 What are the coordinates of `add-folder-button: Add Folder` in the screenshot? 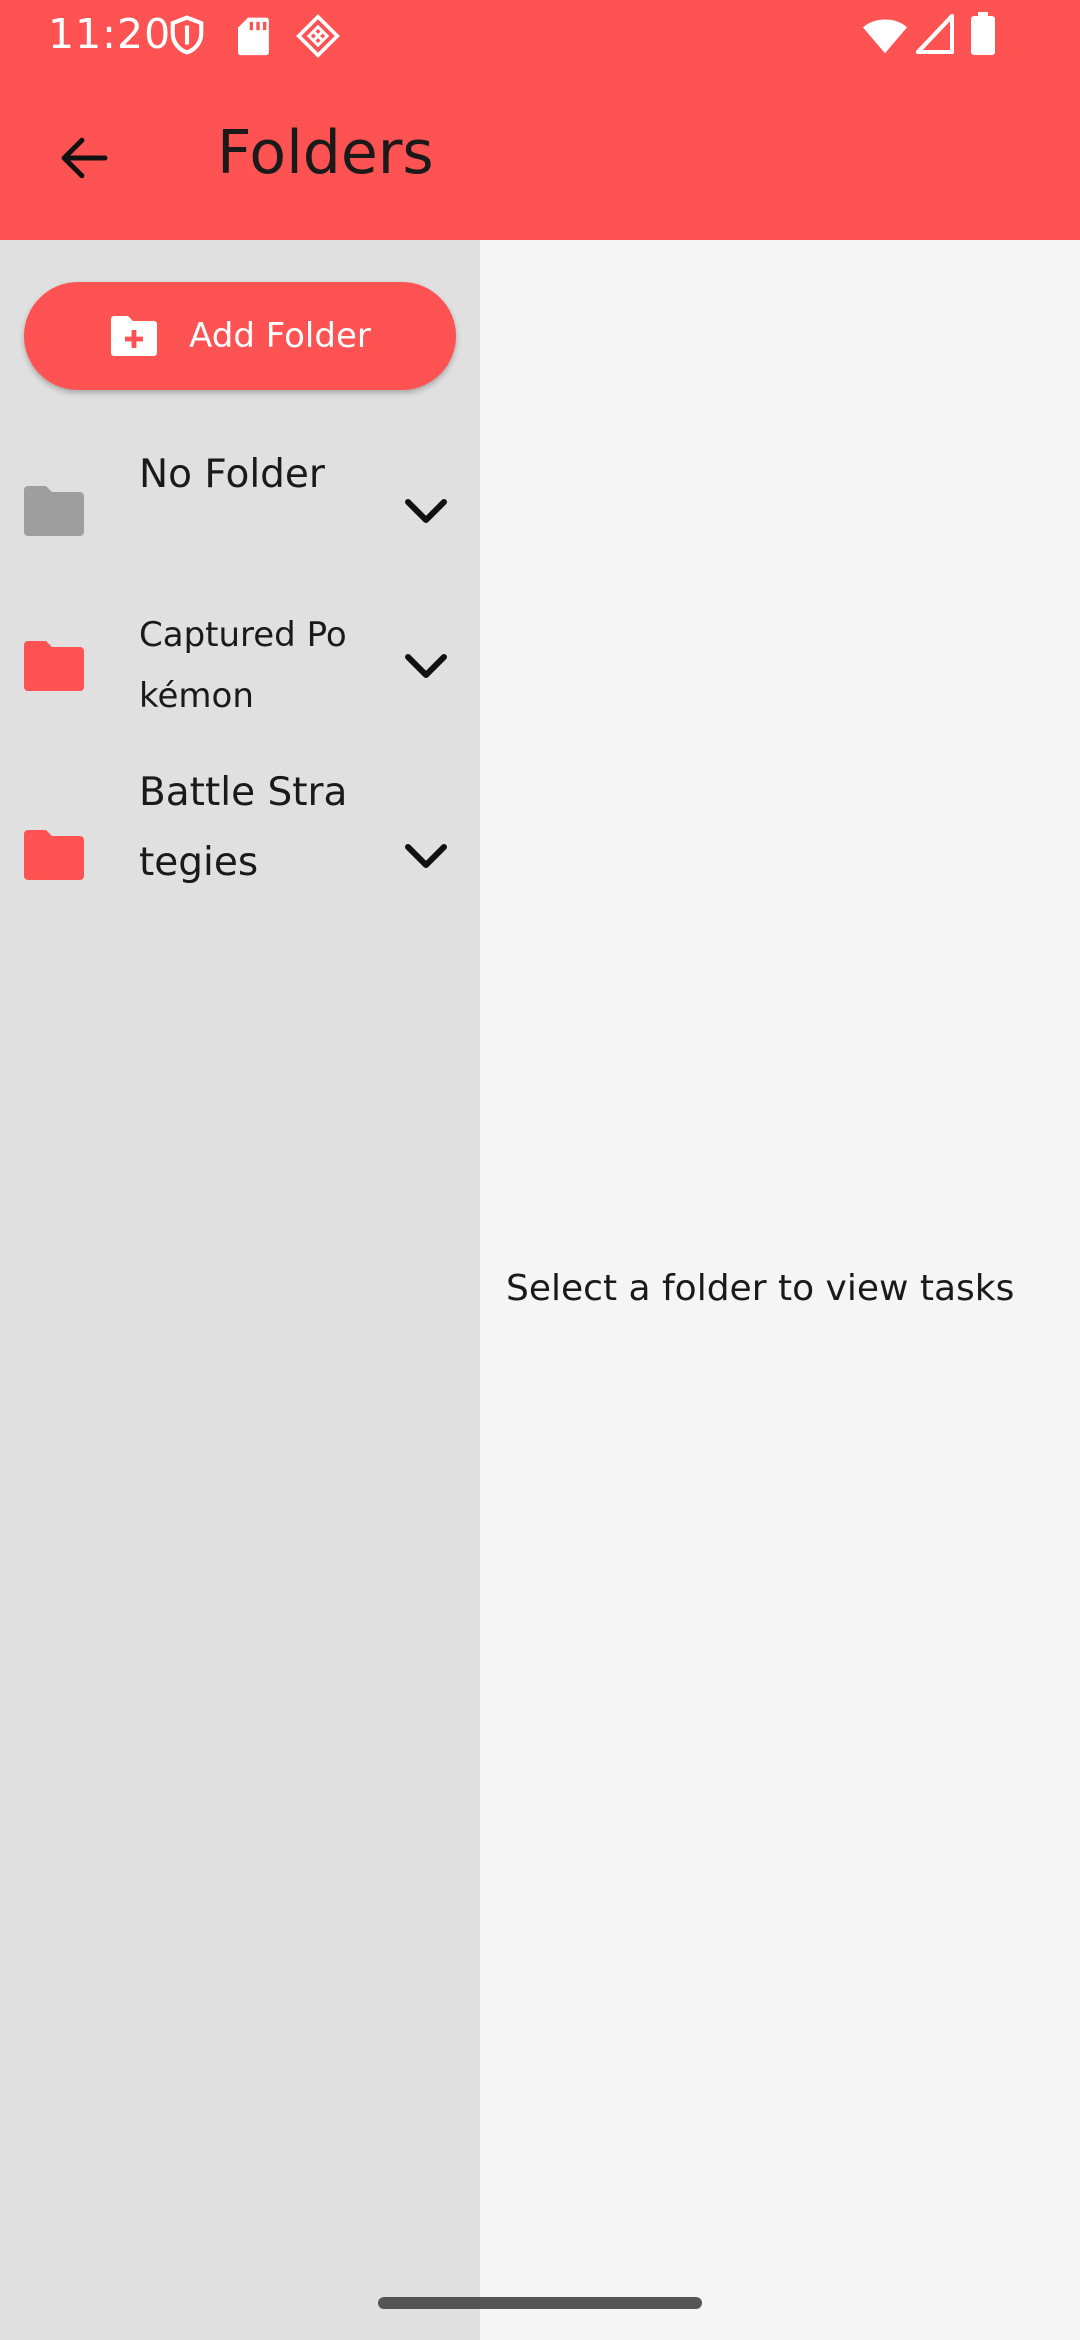 It's located at (240, 336).